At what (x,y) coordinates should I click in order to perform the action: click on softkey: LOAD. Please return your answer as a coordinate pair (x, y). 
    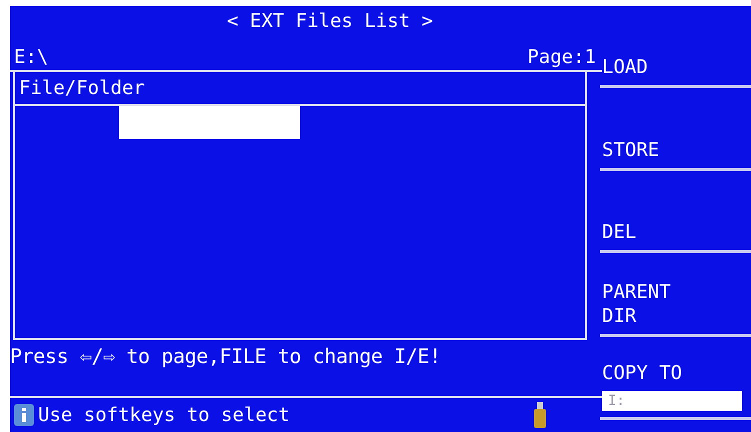
    Looking at the image, I should click on (657, 67).